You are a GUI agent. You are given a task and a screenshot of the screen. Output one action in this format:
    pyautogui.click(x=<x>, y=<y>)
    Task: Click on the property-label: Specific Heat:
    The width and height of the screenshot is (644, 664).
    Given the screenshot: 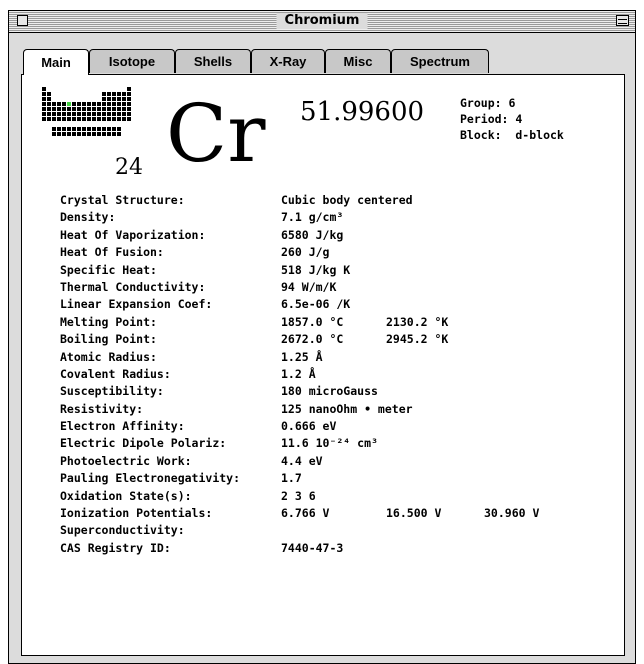 What is the action you would take?
    pyautogui.click(x=108, y=269)
    